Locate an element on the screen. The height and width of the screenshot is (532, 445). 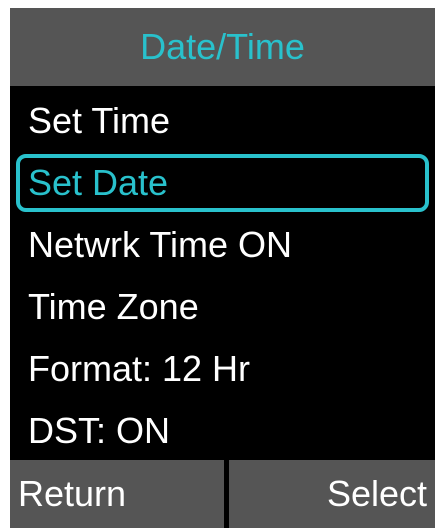
menu-item-set-time: Set Time is located at coordinates (222, 121).